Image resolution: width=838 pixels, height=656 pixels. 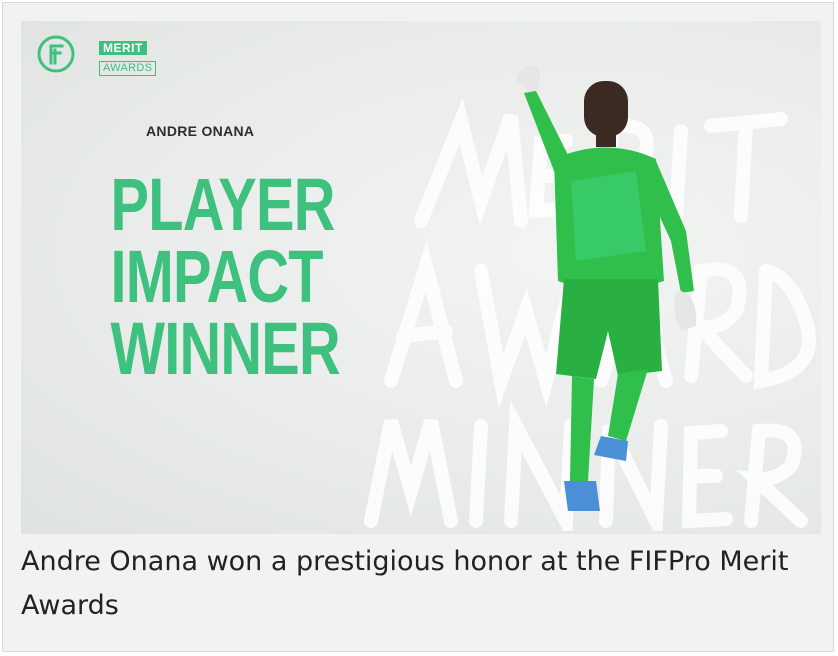 What do you see at coordinates (56, 54) in the screenshot?
I see `fifpro-logo-icon` at bounding box center [56, 54].